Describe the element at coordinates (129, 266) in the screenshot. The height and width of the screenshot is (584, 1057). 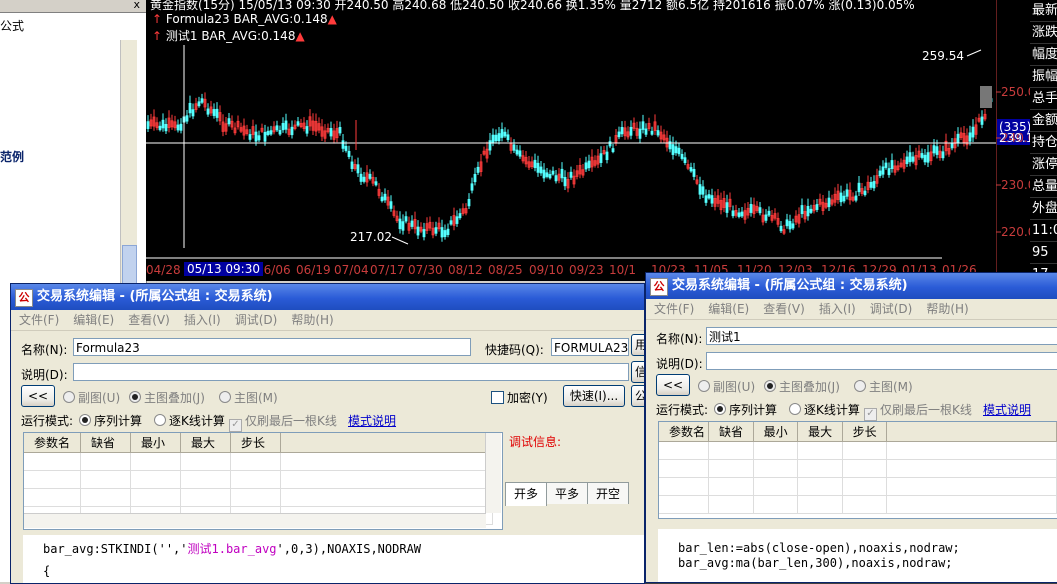
I see `tree-scroll-thumb` at that location.